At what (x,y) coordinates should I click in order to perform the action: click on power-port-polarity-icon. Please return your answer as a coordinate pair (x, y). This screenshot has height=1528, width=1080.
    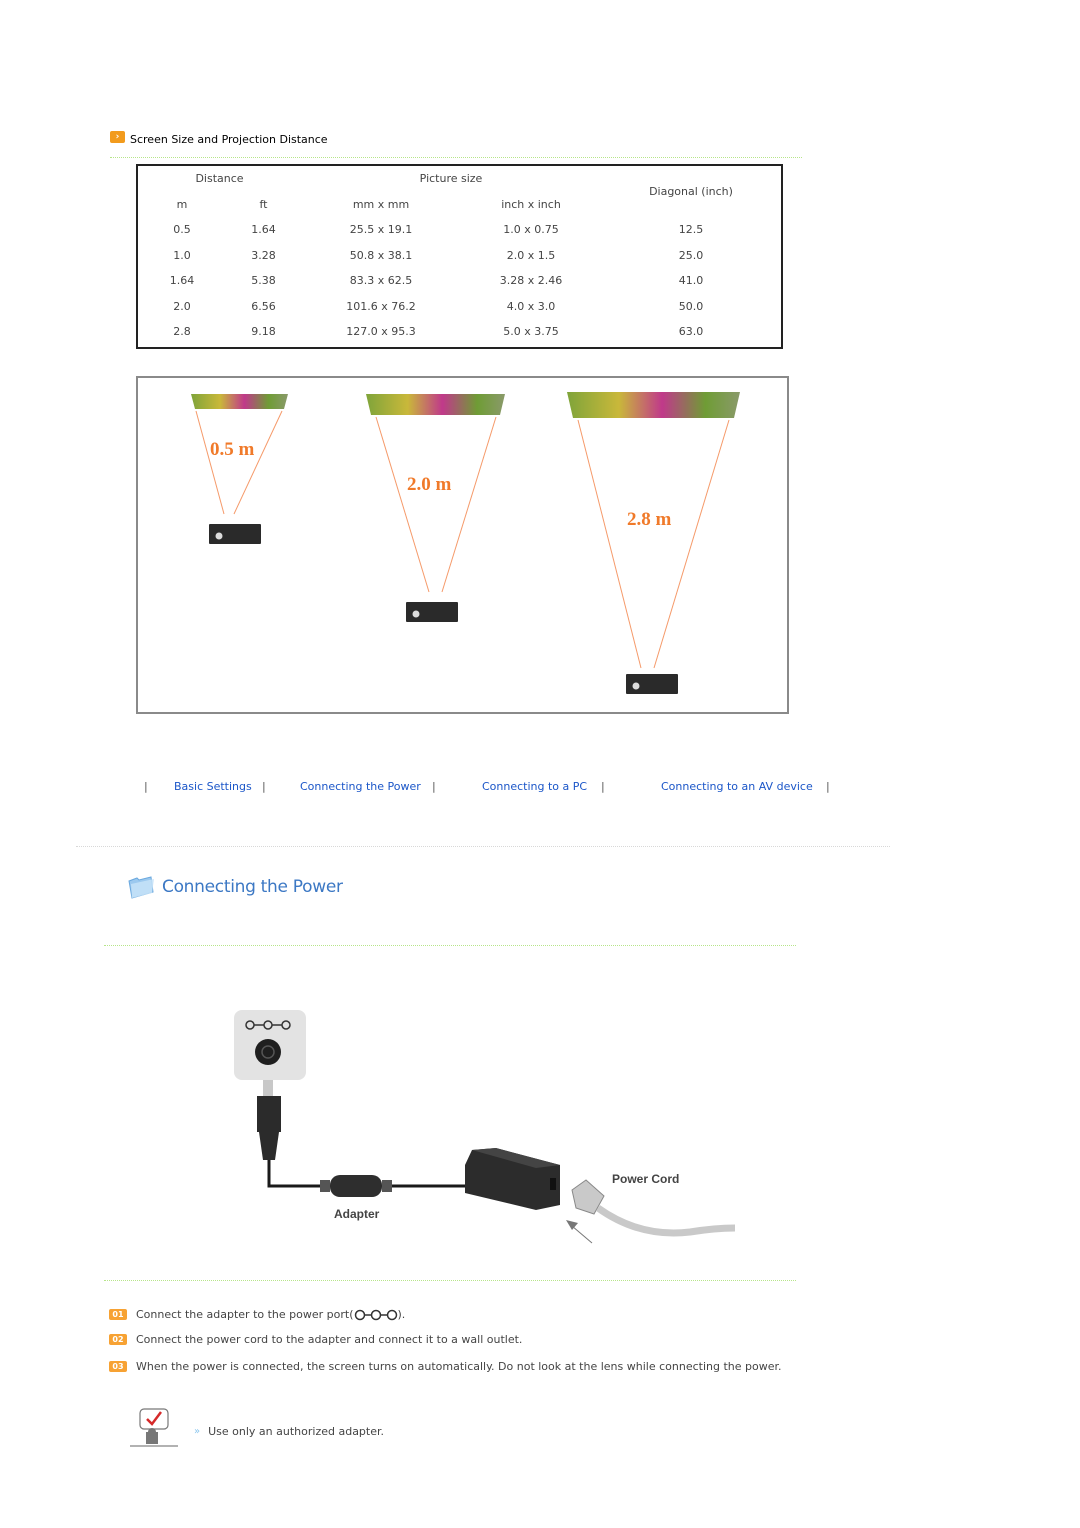
    Looking at the image, I should click on (375, 1314).